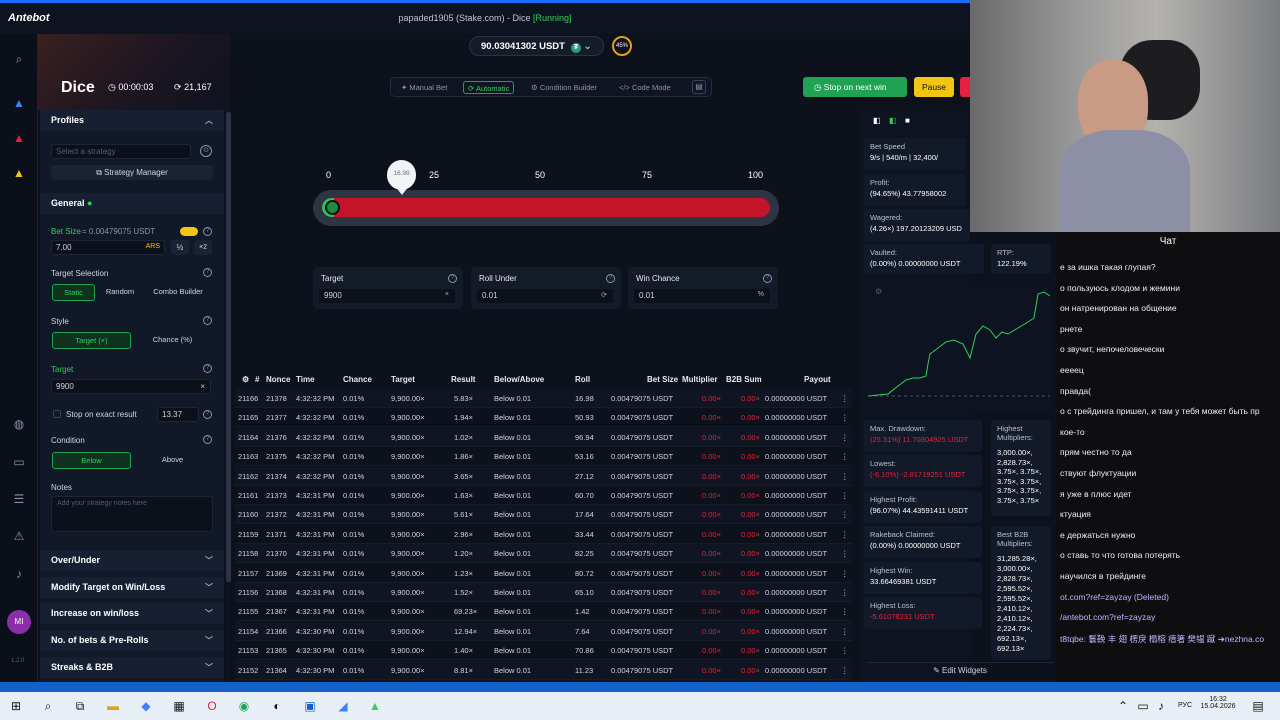 Image resolution: width=1280 pixels, height=720 pixels. Describe the element at coordinates (206, 151) in the screenshot. I see `settings-icon: ⊙` at that location.